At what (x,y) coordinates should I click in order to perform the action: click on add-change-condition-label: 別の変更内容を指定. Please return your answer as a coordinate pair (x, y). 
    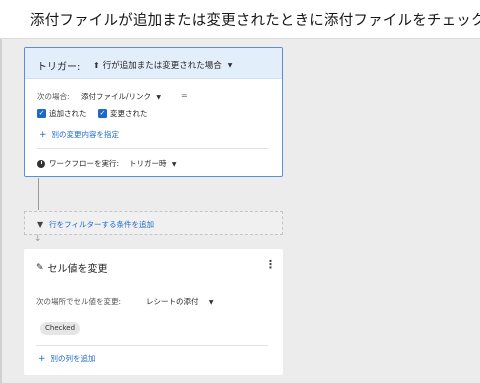
    Looking at the image, I should click on (85, 134).